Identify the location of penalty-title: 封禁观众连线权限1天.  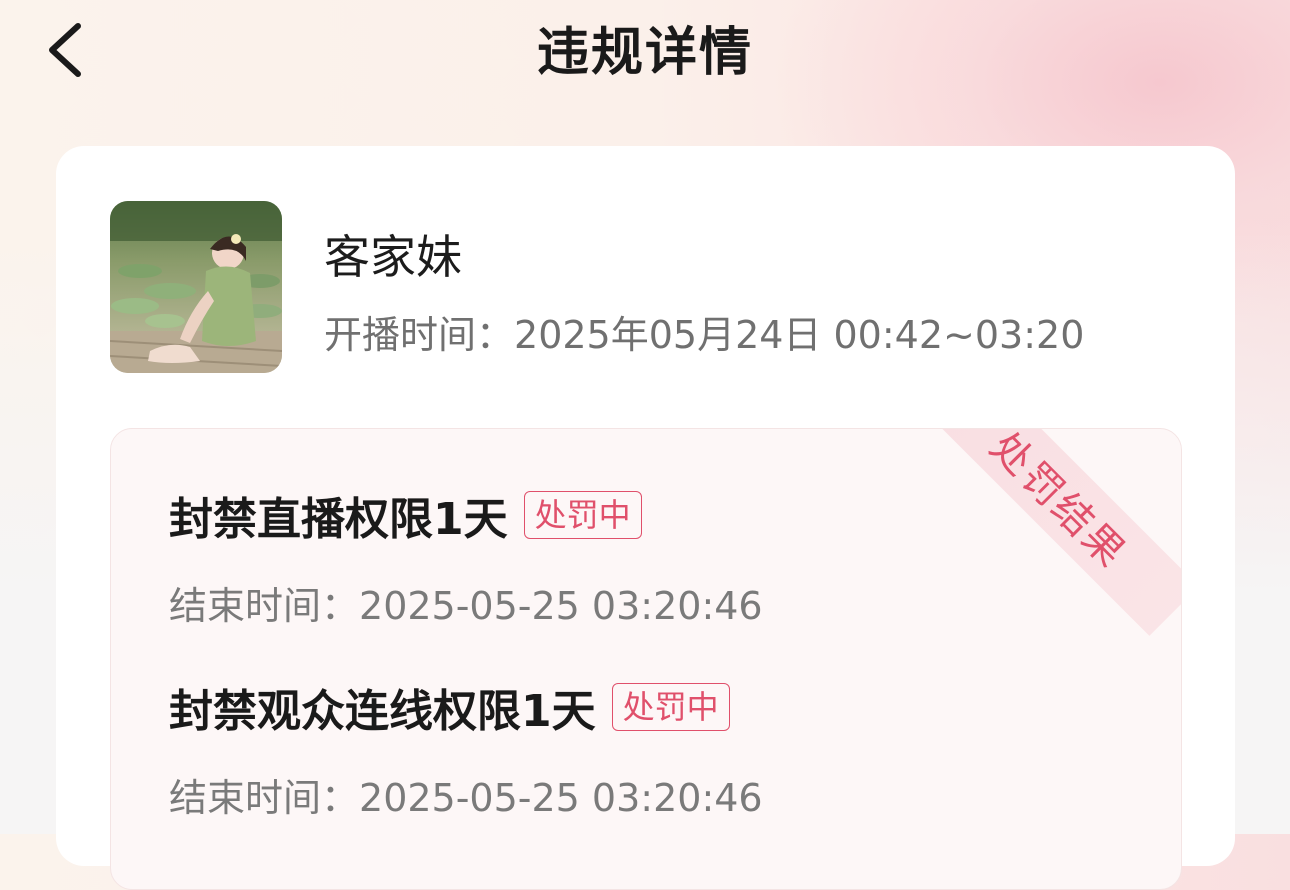
(382, 711).